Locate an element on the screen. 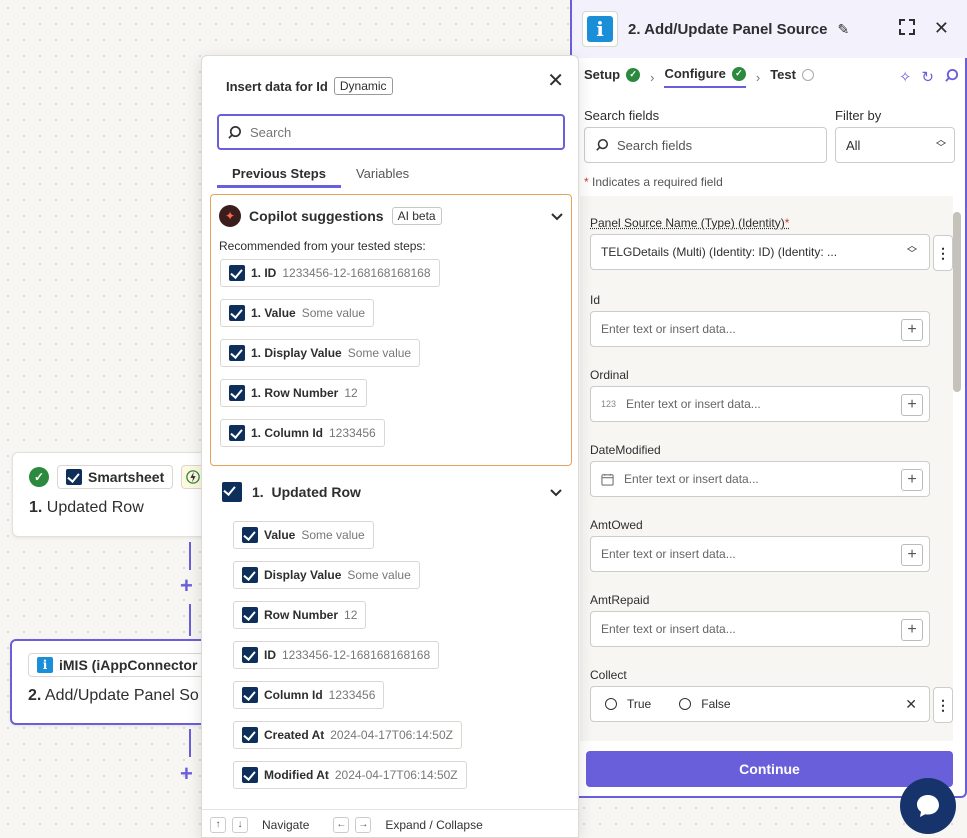  tab-configure: Configure ✓ is located at coordinates (705, 77).